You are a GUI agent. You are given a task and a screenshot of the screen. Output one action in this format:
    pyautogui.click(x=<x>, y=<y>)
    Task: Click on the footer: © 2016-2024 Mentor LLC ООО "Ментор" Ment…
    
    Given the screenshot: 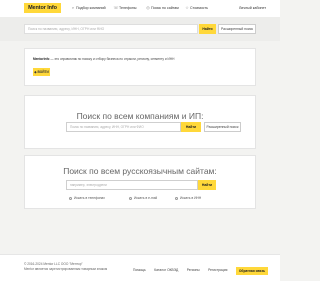 What is the action you would take?
    pyautogui.click(x=140, y=267)
    